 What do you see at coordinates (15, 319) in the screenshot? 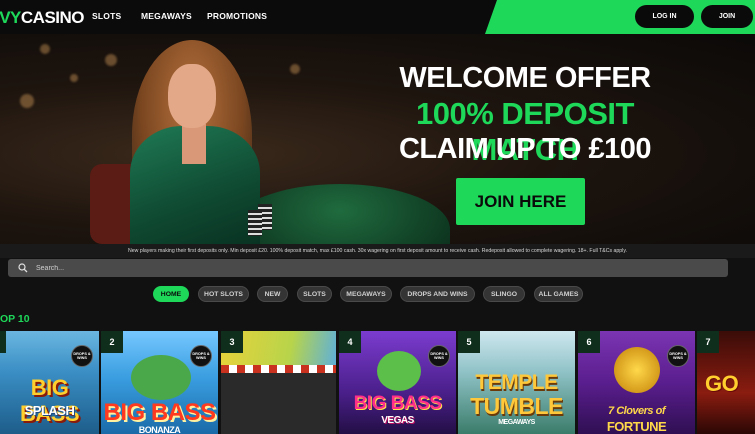
I see `section-title-top-10: OP 10` at bounding box center [15, 319].